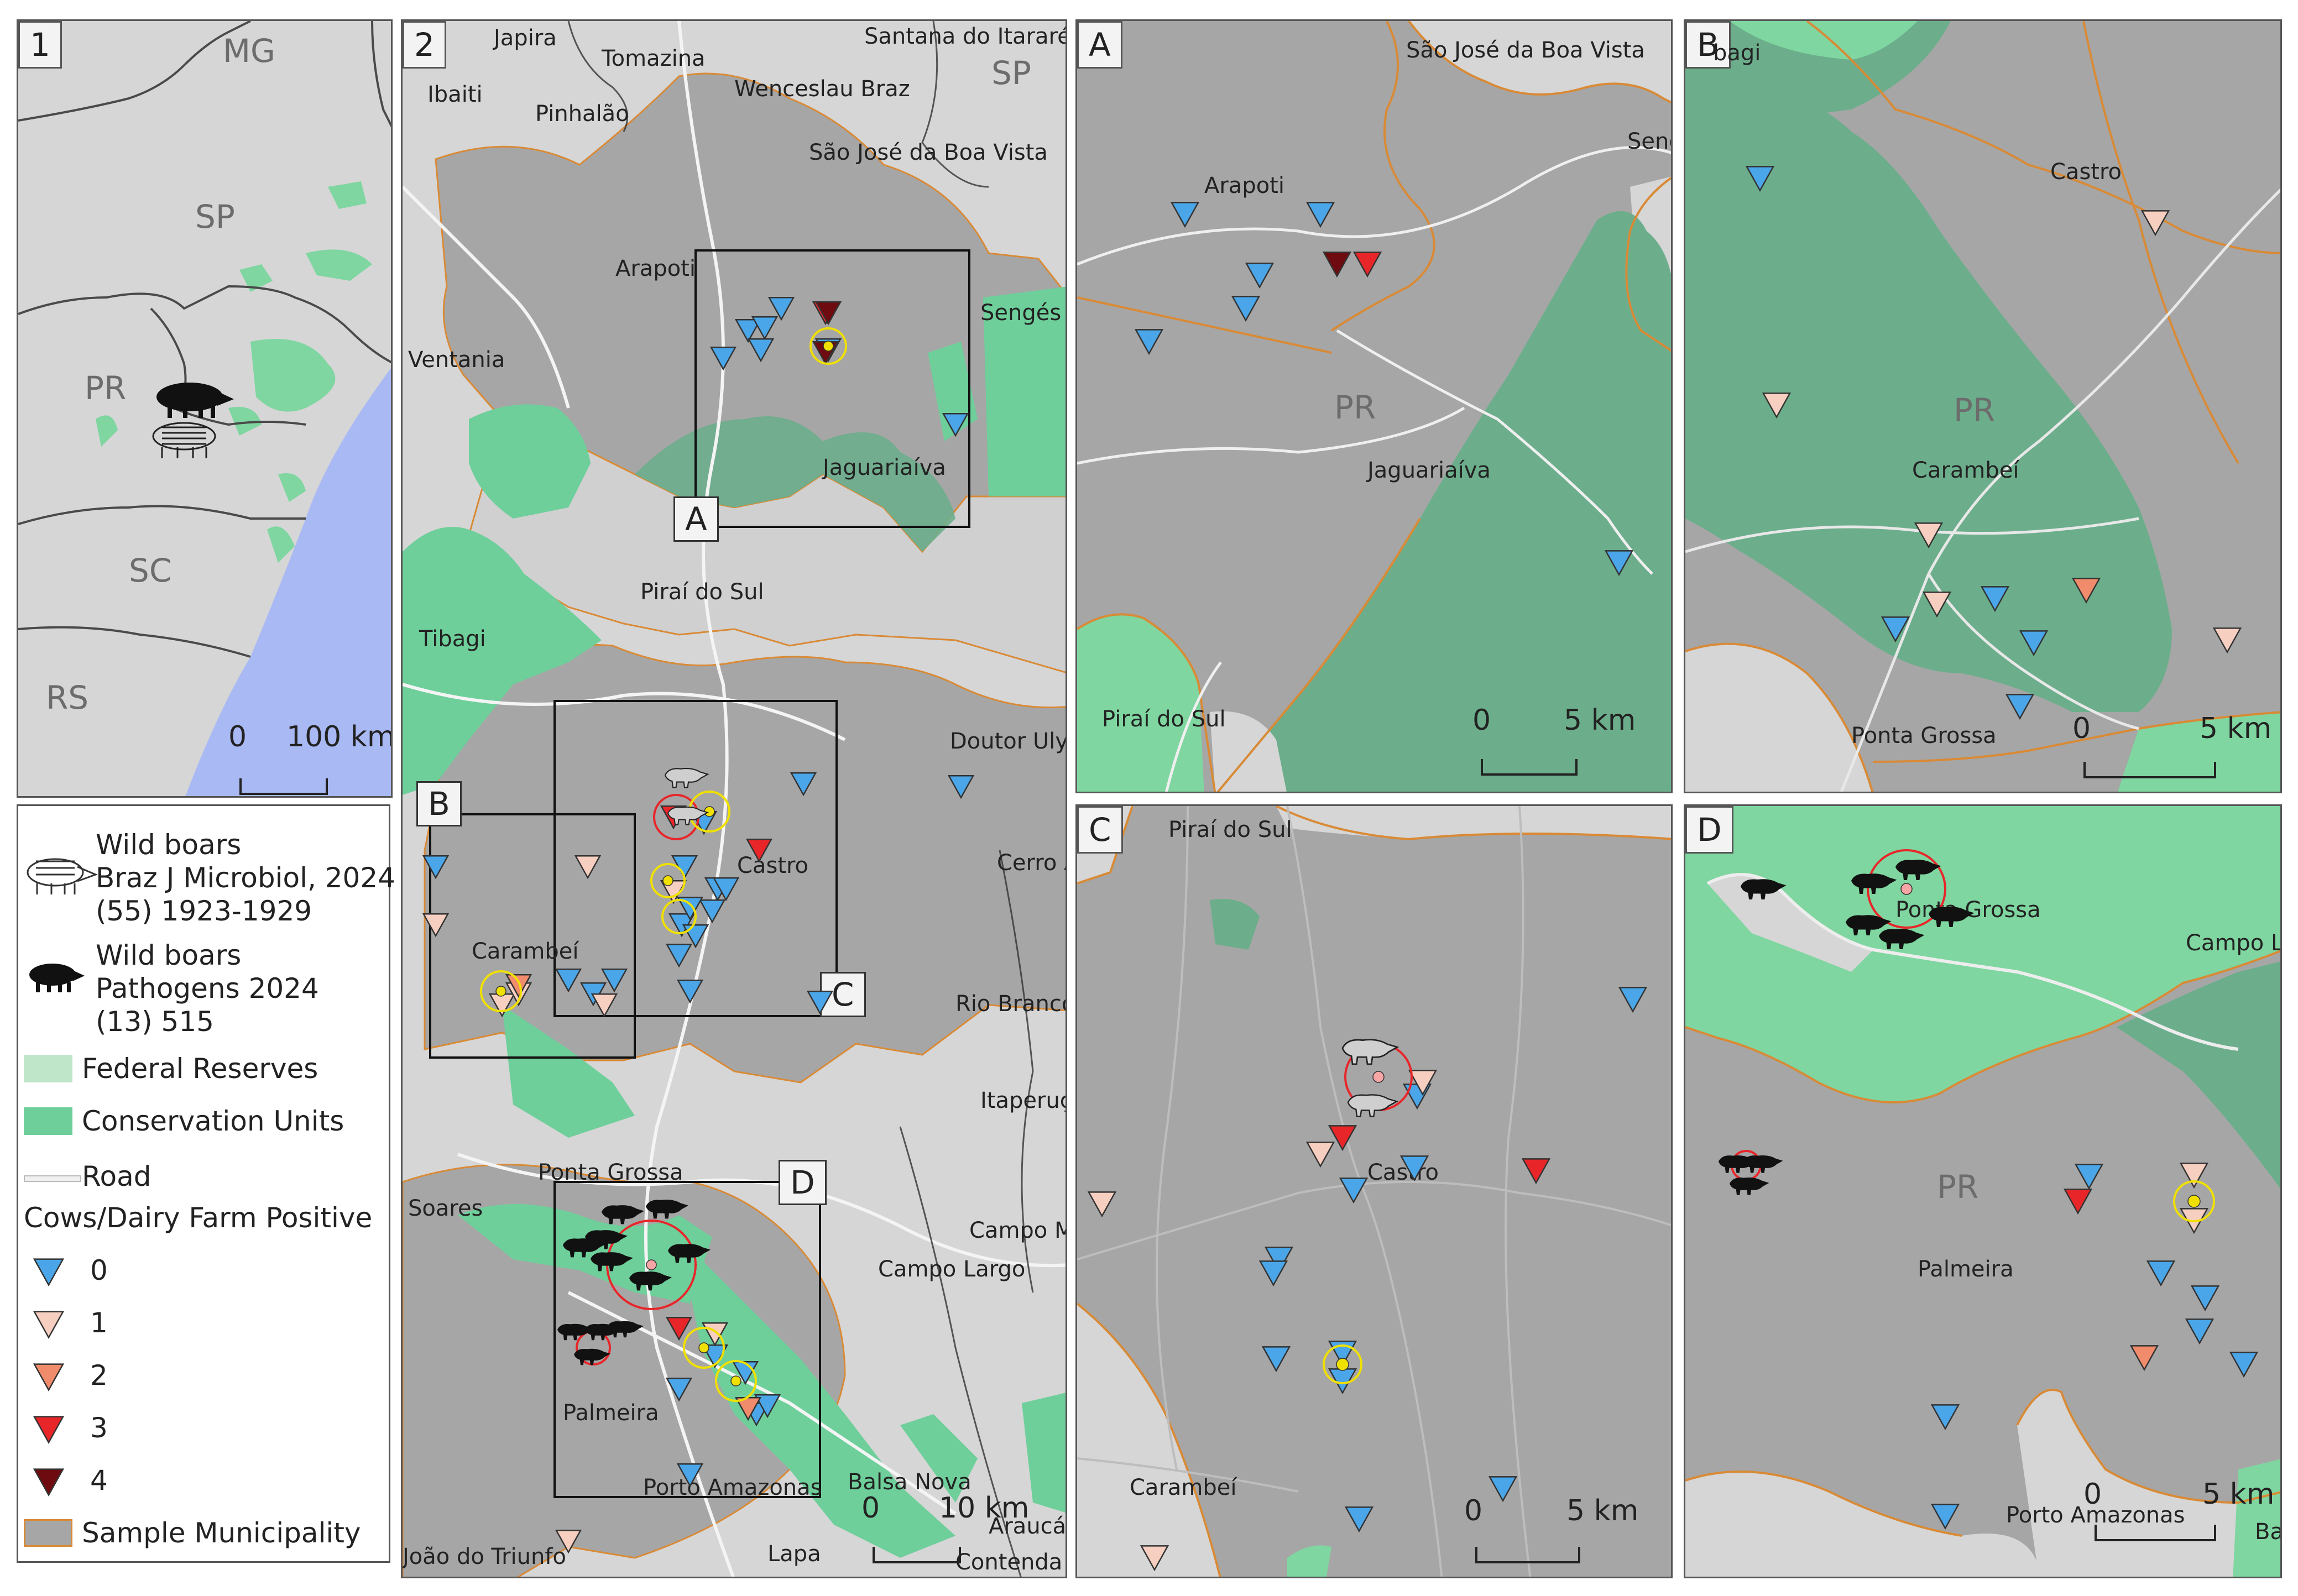 The width and height of the screenshot is (2298, 1596). Describe the element at coordinates (985, 1508) in the screenshot. I see `region-scale-end: 10 km` at that location.